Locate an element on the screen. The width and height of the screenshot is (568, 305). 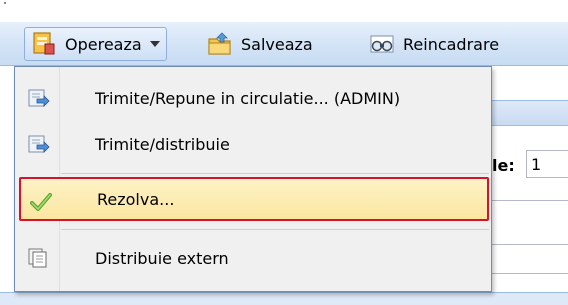
chevron-down-icon is located at coordinates (154, 44).